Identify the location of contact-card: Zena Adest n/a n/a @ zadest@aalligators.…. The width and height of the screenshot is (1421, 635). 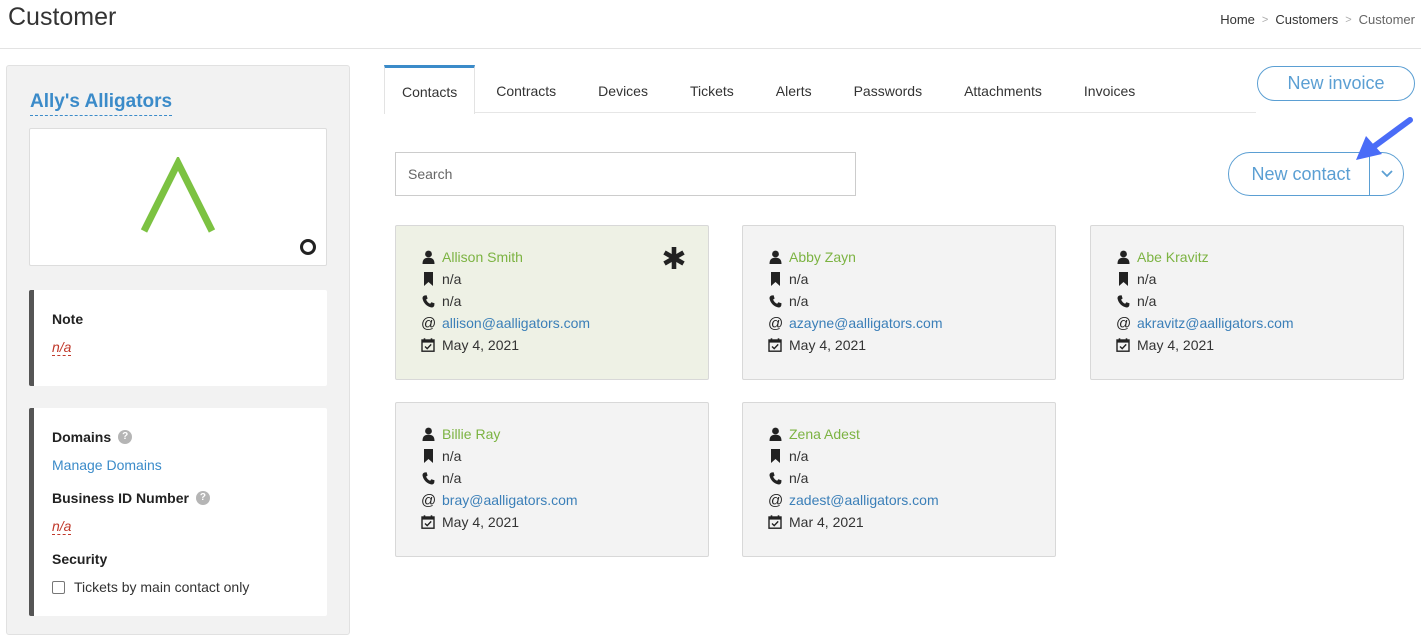
(899, 479).